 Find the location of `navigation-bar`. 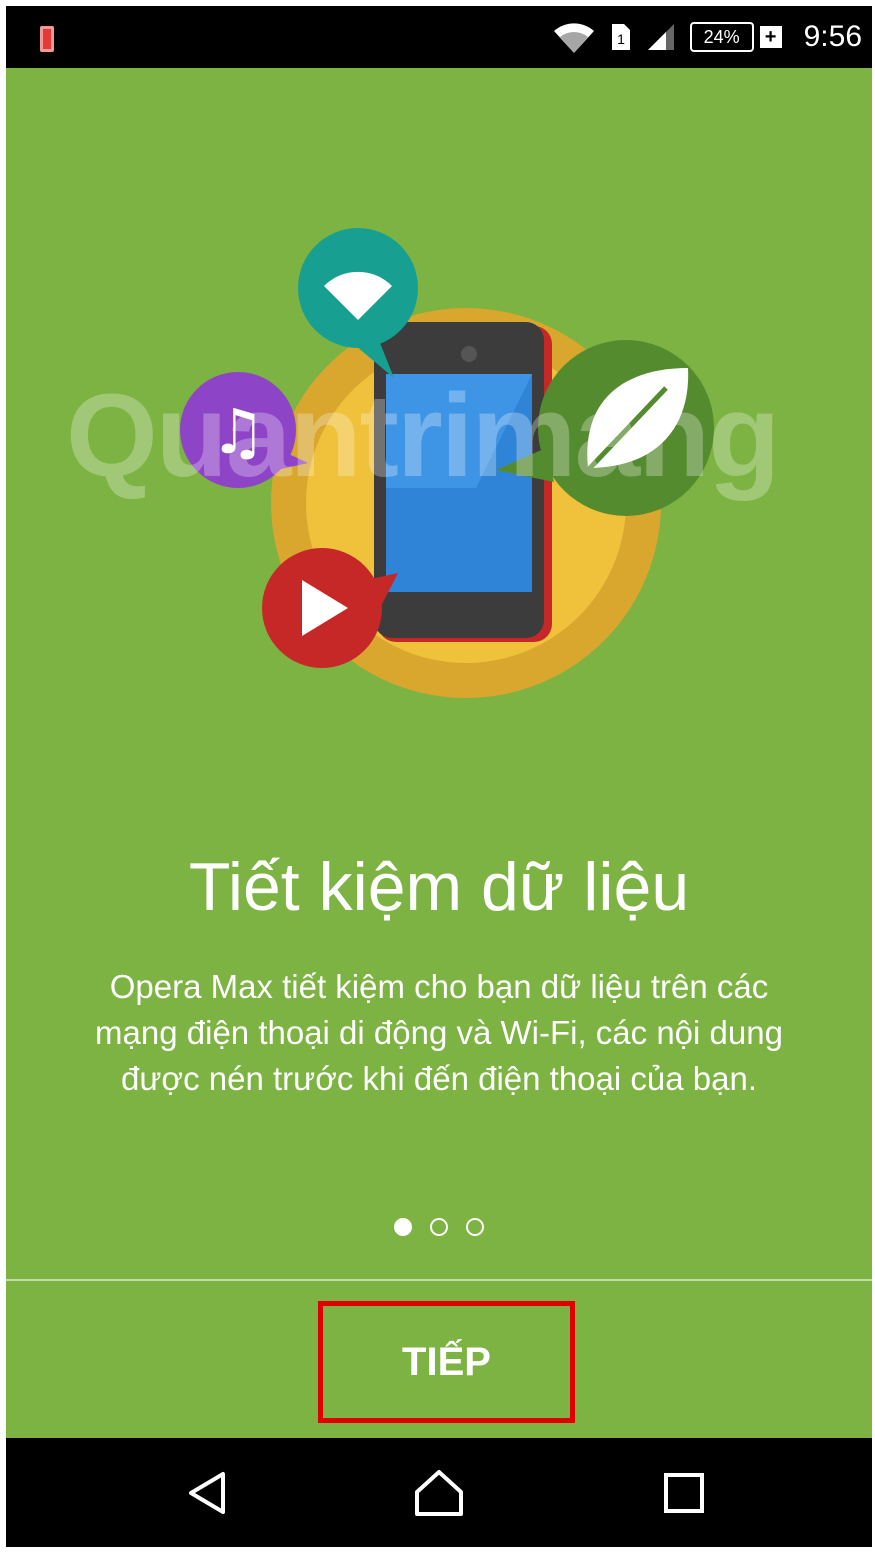

navigation-bar is located at coordinates (439, 1492).